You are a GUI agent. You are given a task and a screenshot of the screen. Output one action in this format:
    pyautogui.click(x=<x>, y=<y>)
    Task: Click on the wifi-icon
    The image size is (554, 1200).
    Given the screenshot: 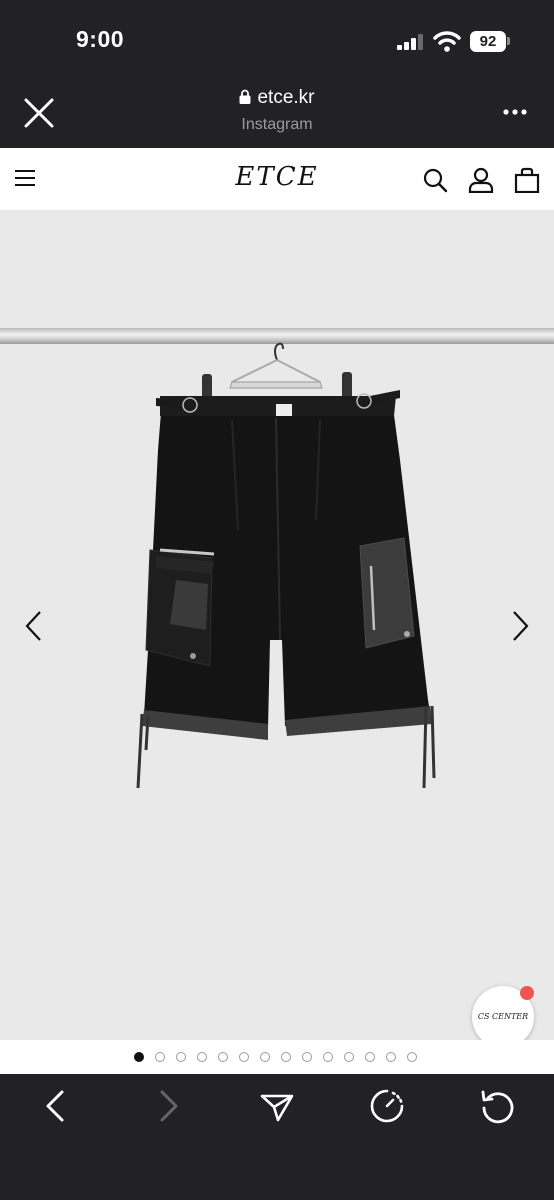 What is the action you would take?
    pyautogui.click(x=447, y=41)
    